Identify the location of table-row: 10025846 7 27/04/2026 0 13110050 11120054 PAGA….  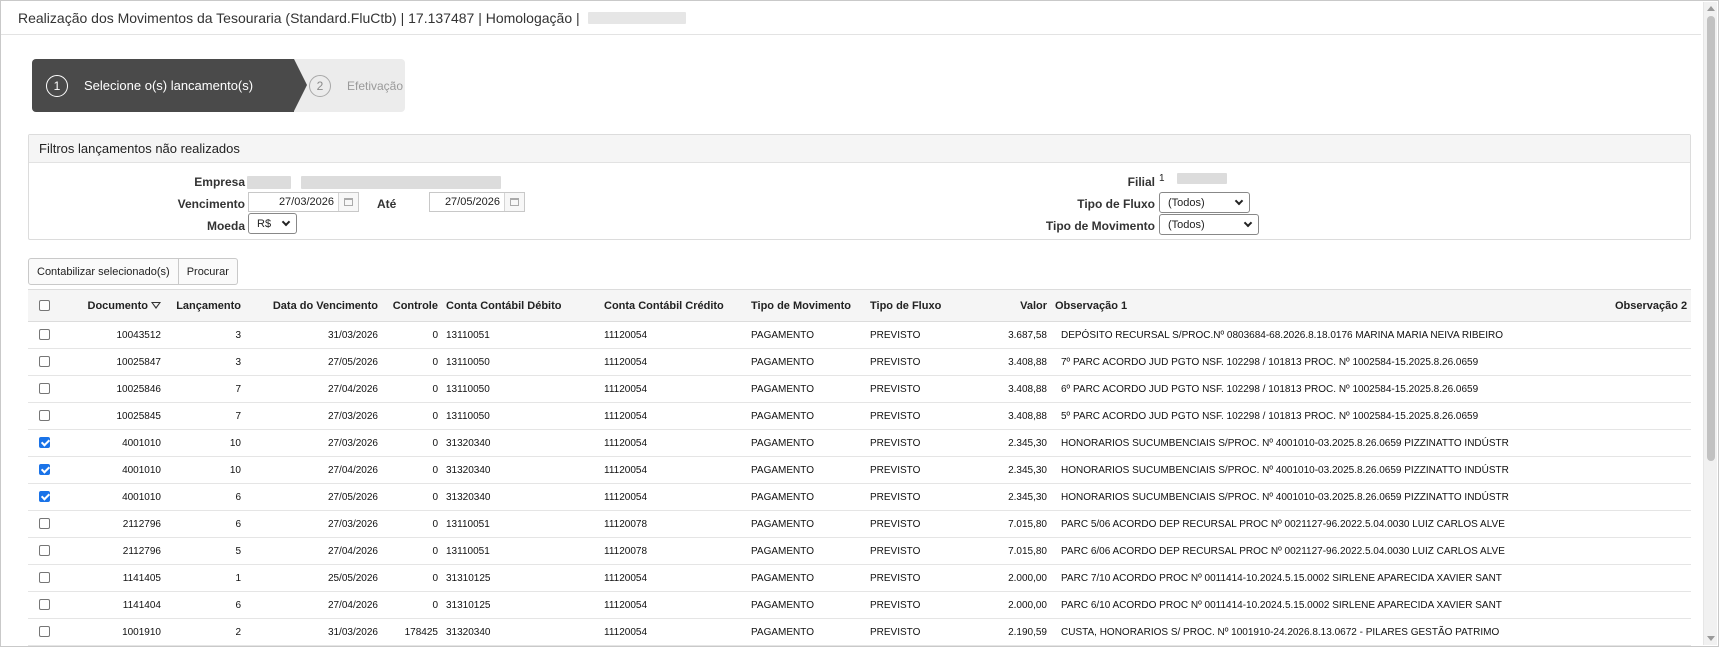
(859, 389).